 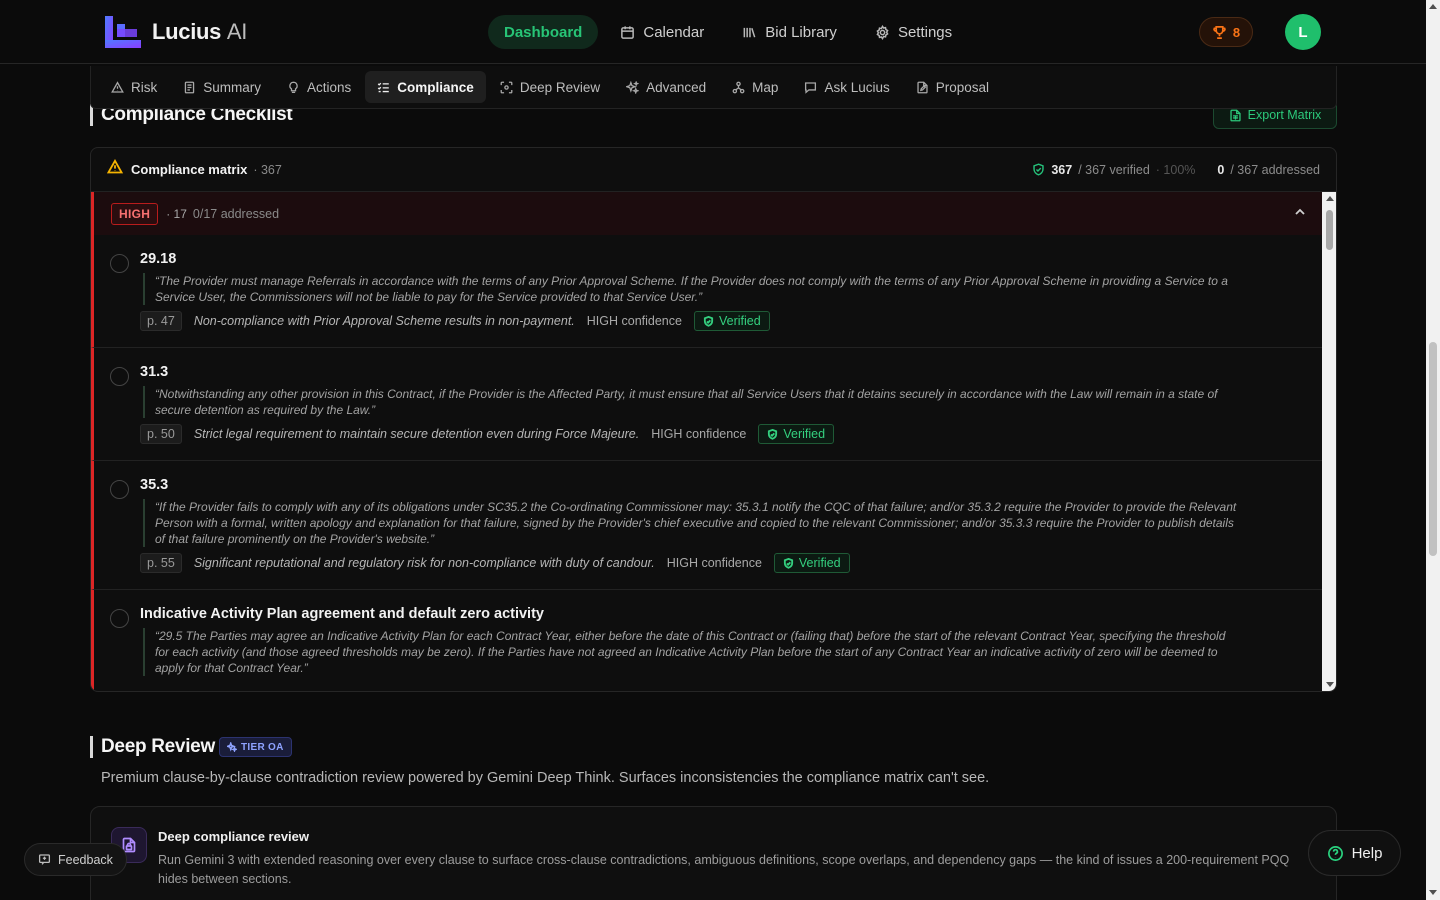 I want to click on page-scroll-thumb, so click(x=1433, y=449).